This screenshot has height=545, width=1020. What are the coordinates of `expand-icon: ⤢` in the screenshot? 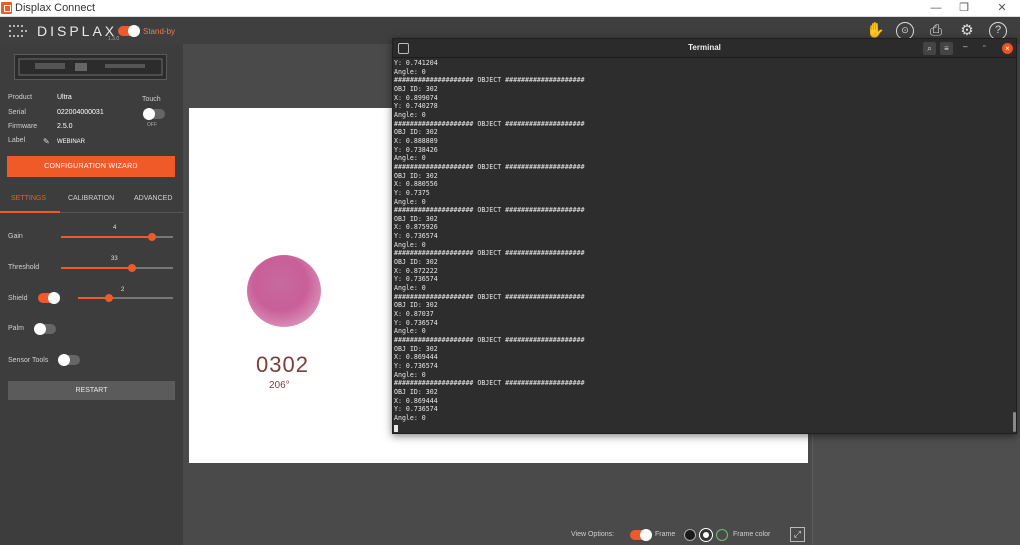 It's located at (797, 534).